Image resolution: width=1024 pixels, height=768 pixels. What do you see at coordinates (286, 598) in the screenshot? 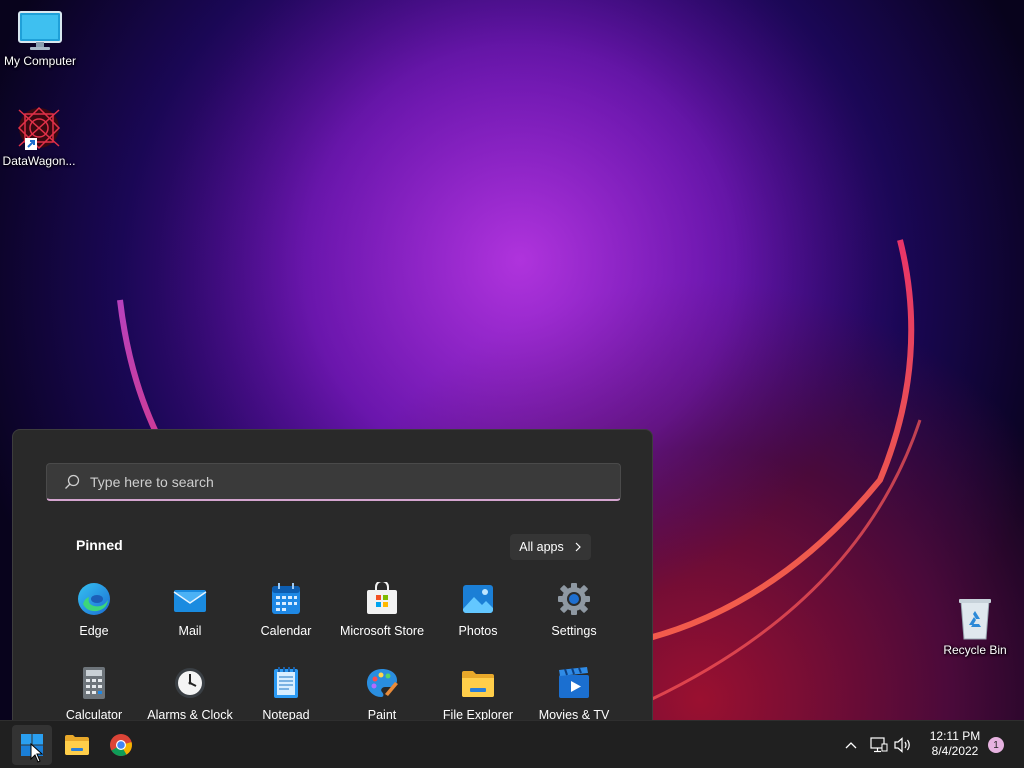
I see `calendar-icon` at bounding box center [286, 598].